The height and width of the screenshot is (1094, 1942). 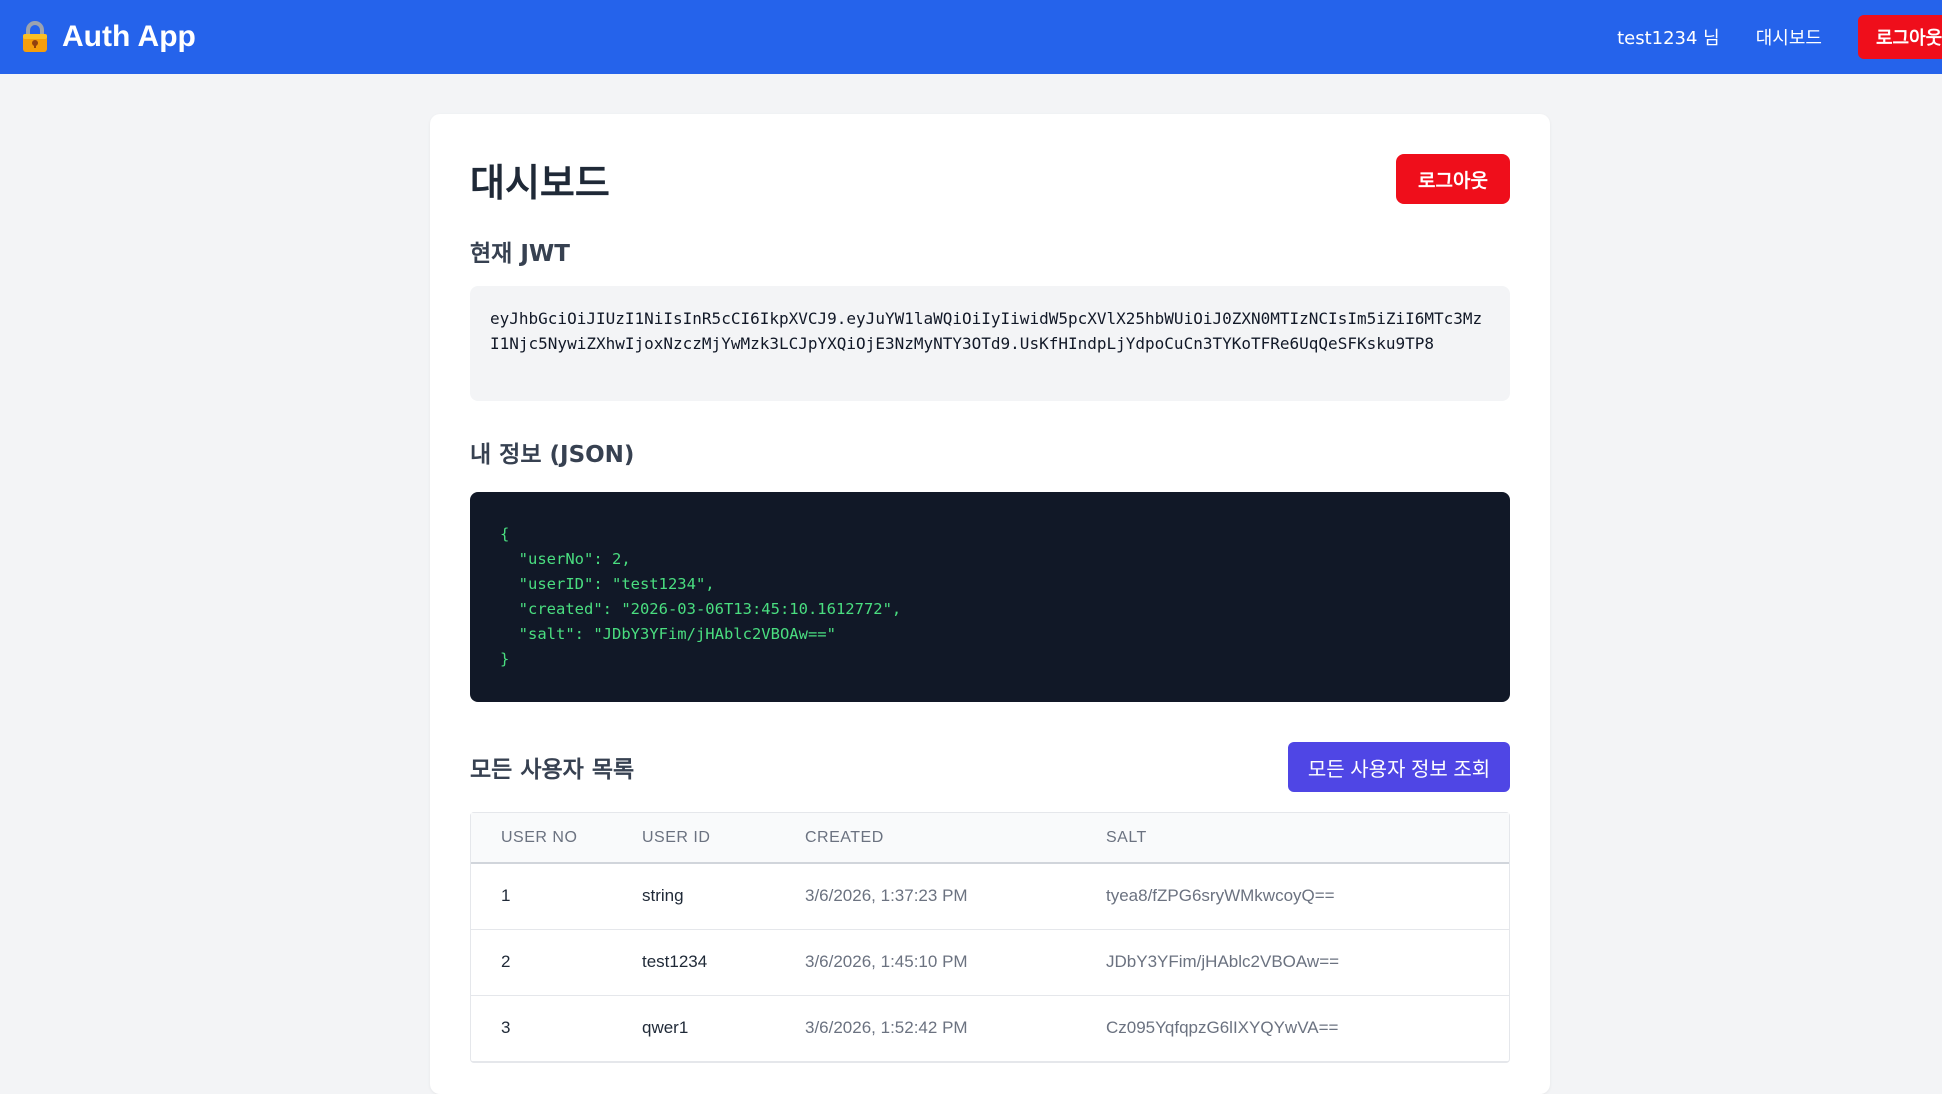 I want to click on column-header-created: CREATED, so click(x=955, y=838).